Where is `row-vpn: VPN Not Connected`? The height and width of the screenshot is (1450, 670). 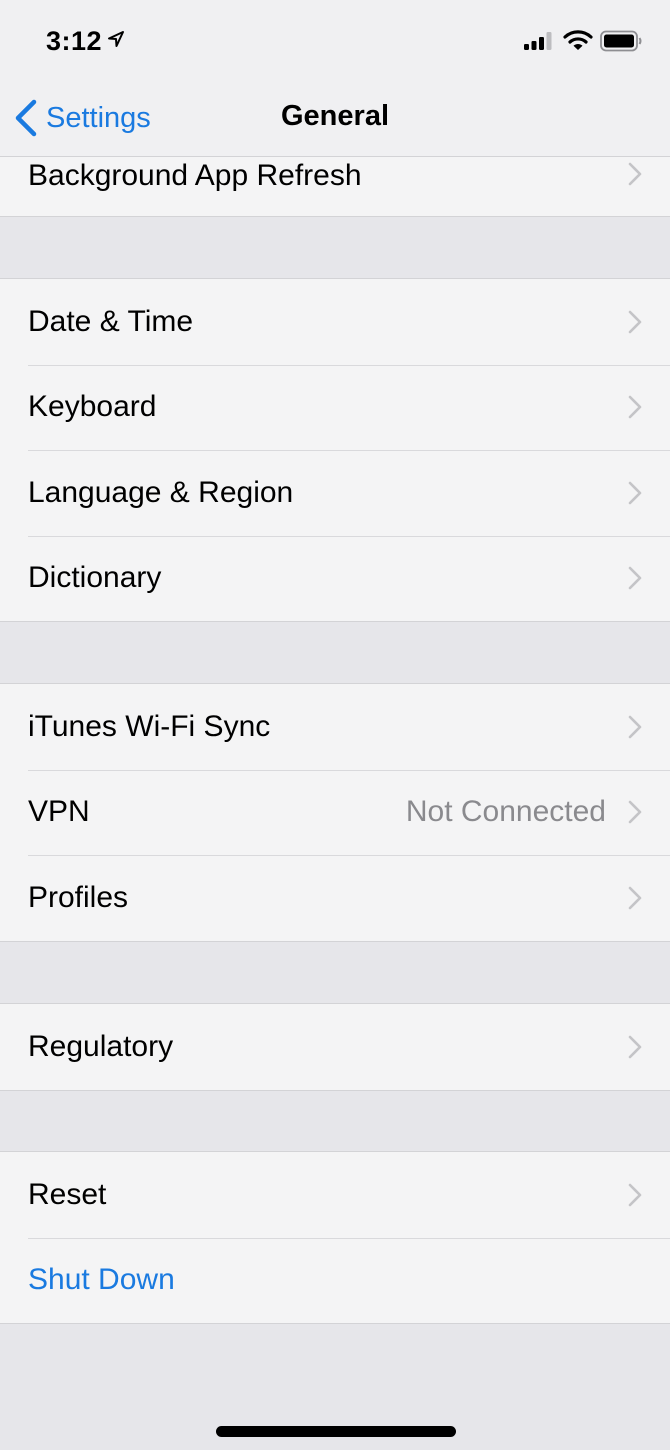 row-vpn: VPN Not Connected is located at coordinates (335, 812).